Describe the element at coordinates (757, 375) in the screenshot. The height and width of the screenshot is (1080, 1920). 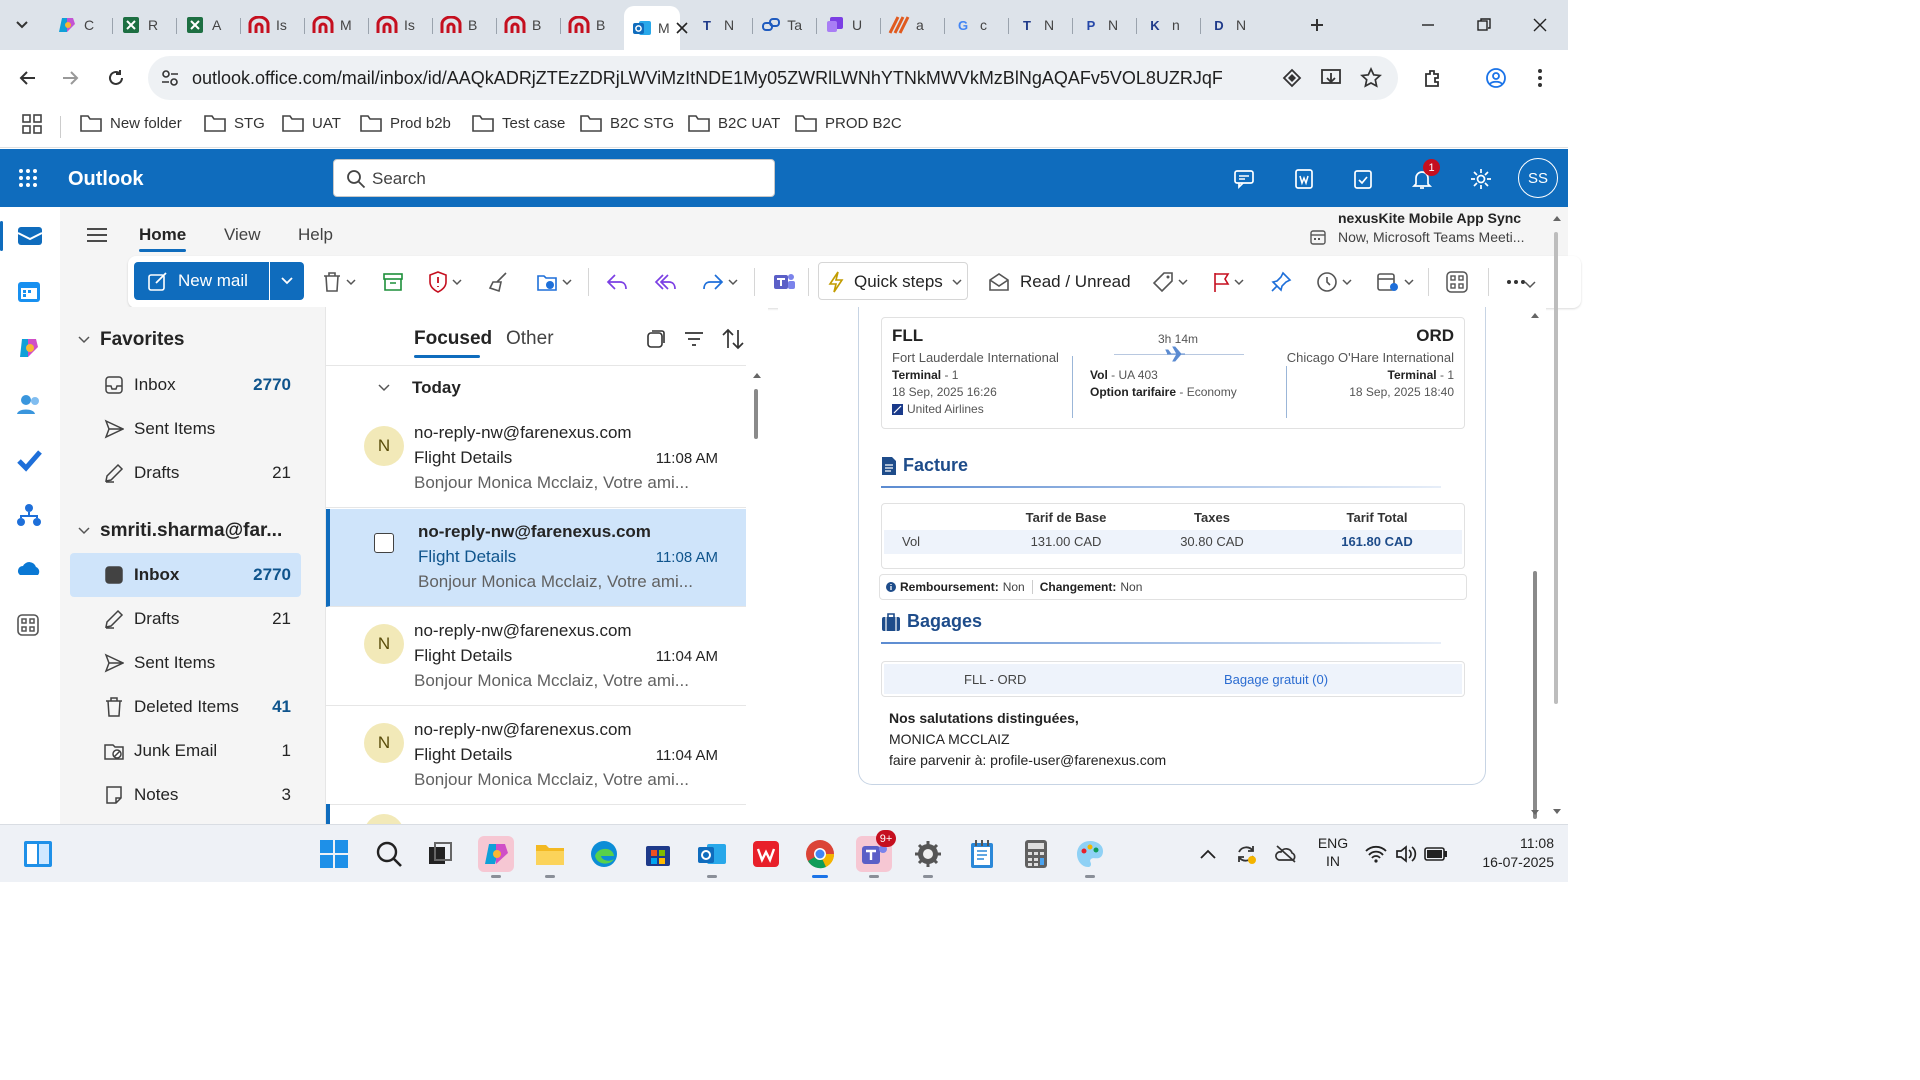
I see `list-scroll-up` at that location.